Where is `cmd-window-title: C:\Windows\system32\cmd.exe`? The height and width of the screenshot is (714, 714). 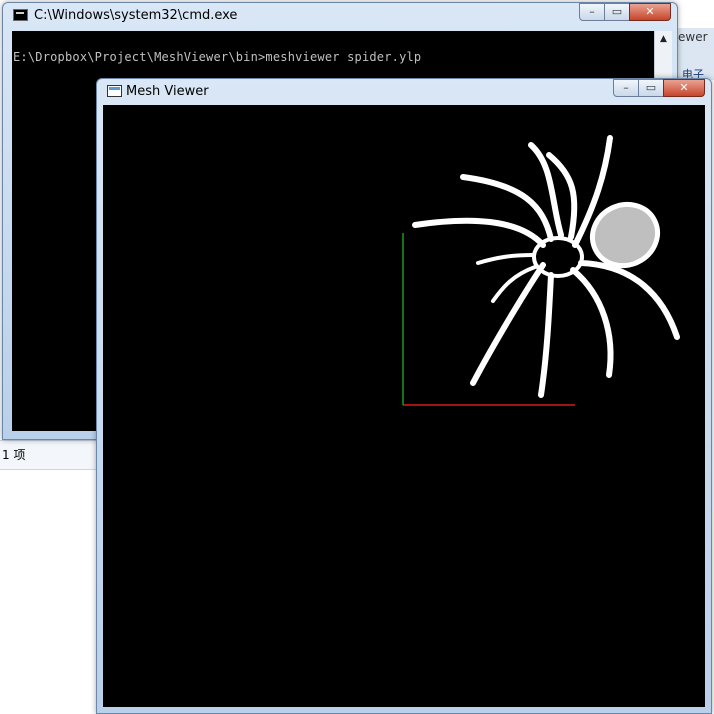 cmd-window-title: C:\Windows\system32\cmd.exe is located at coordinates (136, 15).